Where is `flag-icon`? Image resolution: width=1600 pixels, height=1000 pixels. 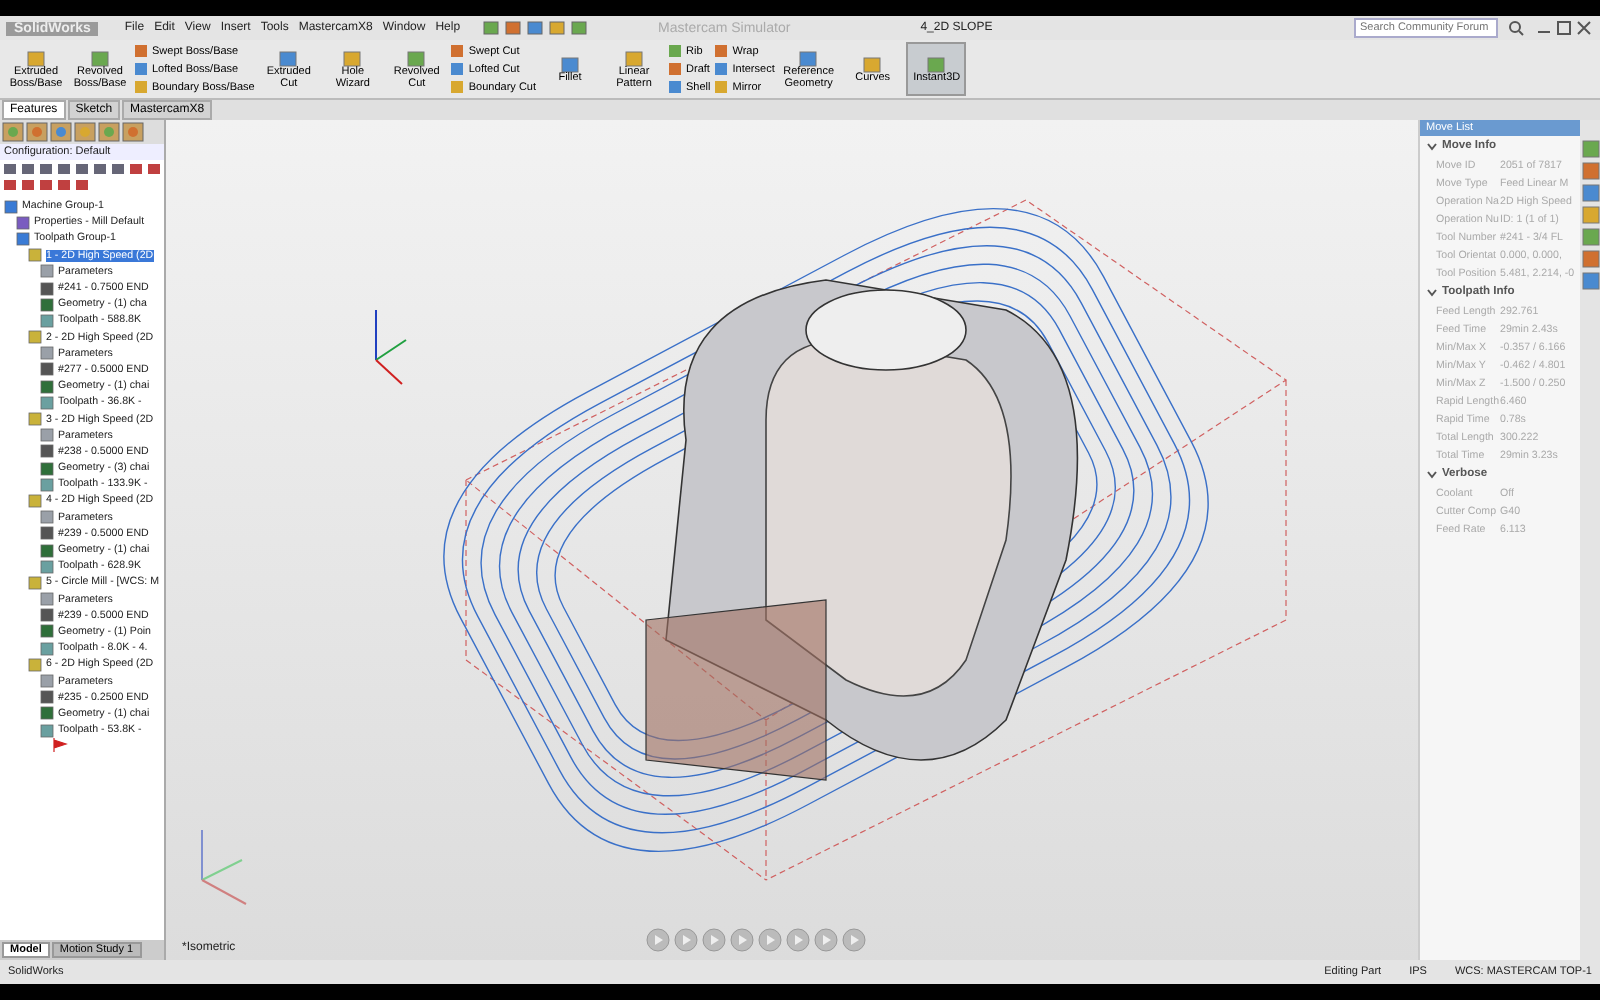 flag-icon is located at coordinates (60, 745).